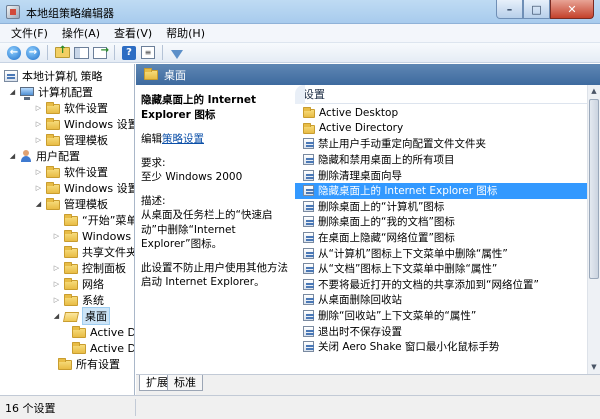 The image size is (600, 419). Describe the element at coordinates (148, 53) in the screenshot. I see `properties-button: ≡` at that location.